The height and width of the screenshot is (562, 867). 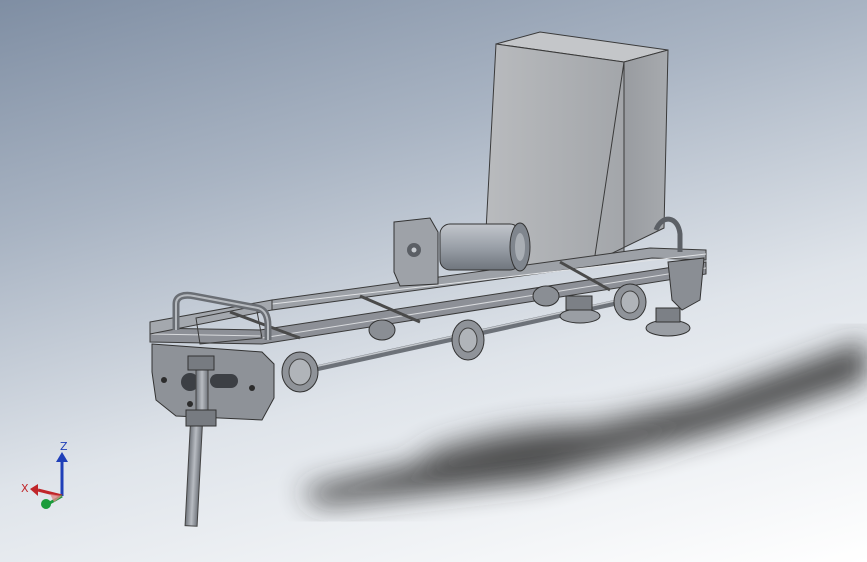 What do you see at coordinates (630, 302) in the screenshot?
I see `wheel-front-right` at bounding box center [630, 302].